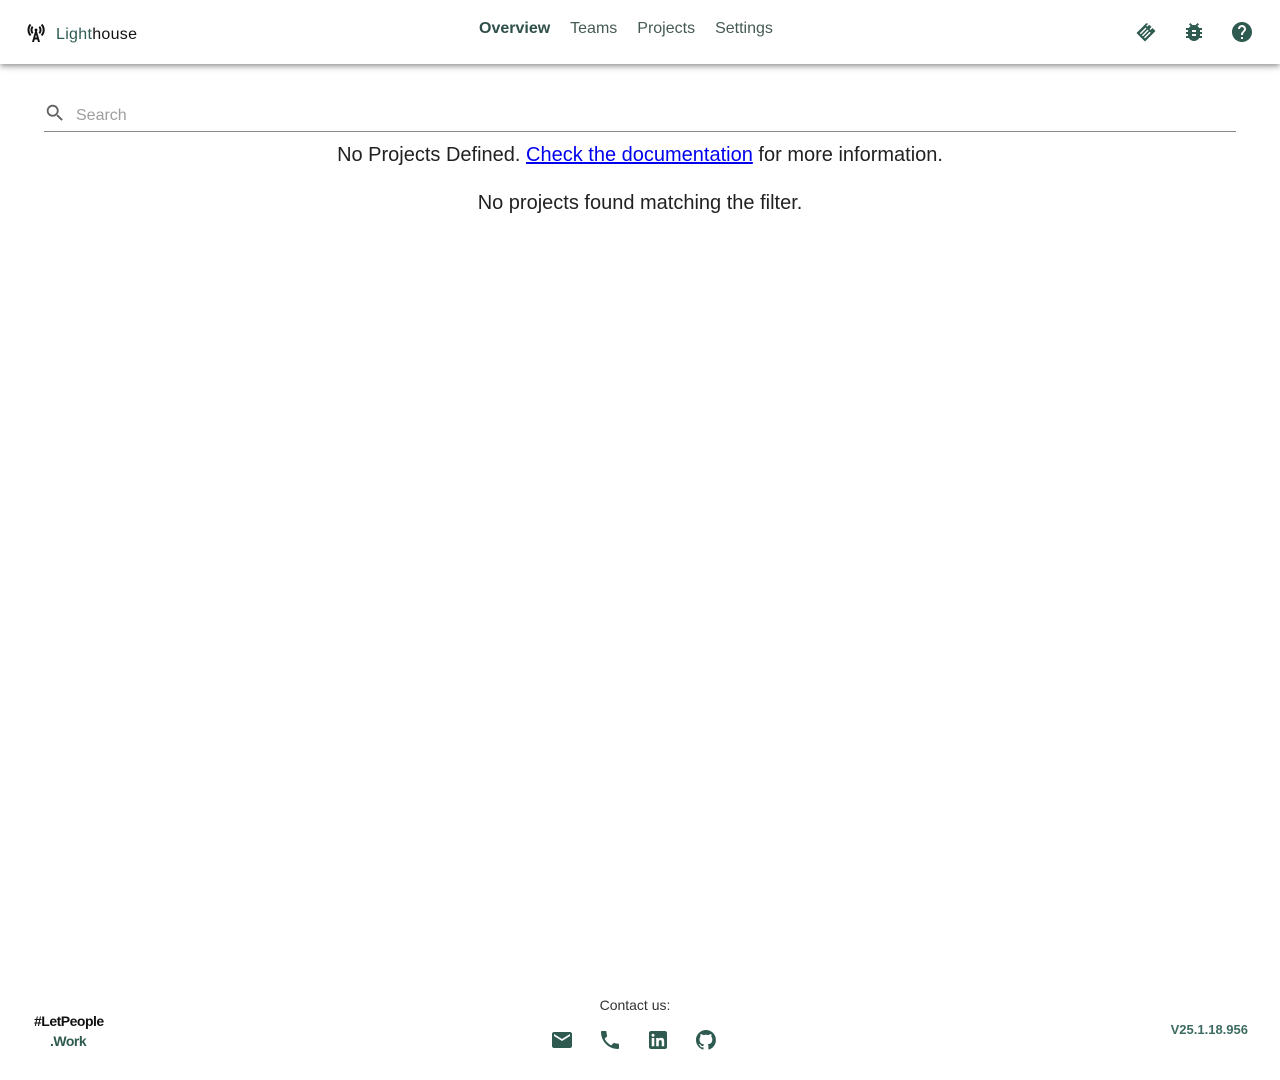  What do you see at coordinates (850, 155) in the screenshot?
I see `more-info-text: for more information.` at bounding box center [850, 155].